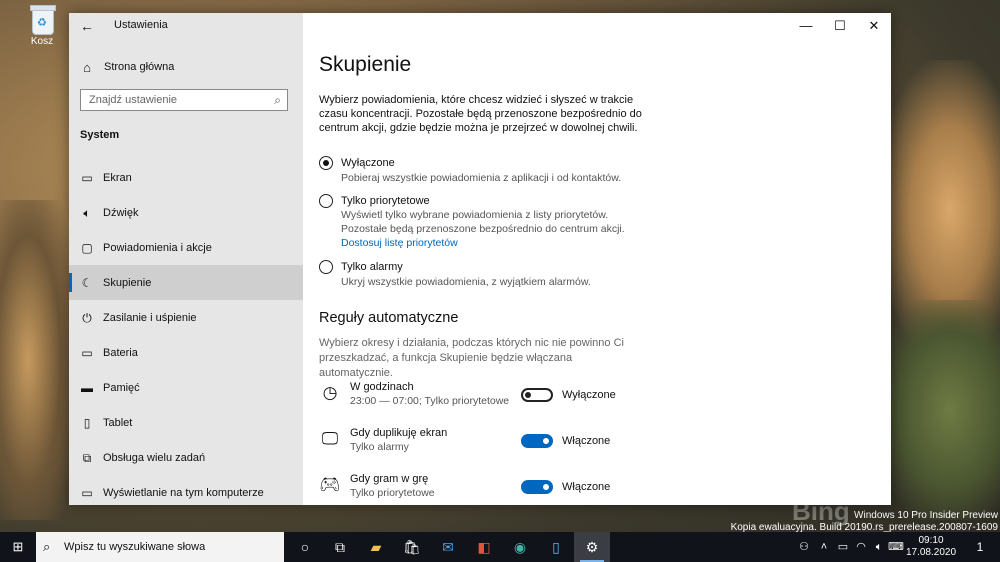 Image resolution: width=1000 pixels, height=562 pixels. I want to click on watermark-line-1: Windows 10 Pro Insider Preview, so click(926, 515).